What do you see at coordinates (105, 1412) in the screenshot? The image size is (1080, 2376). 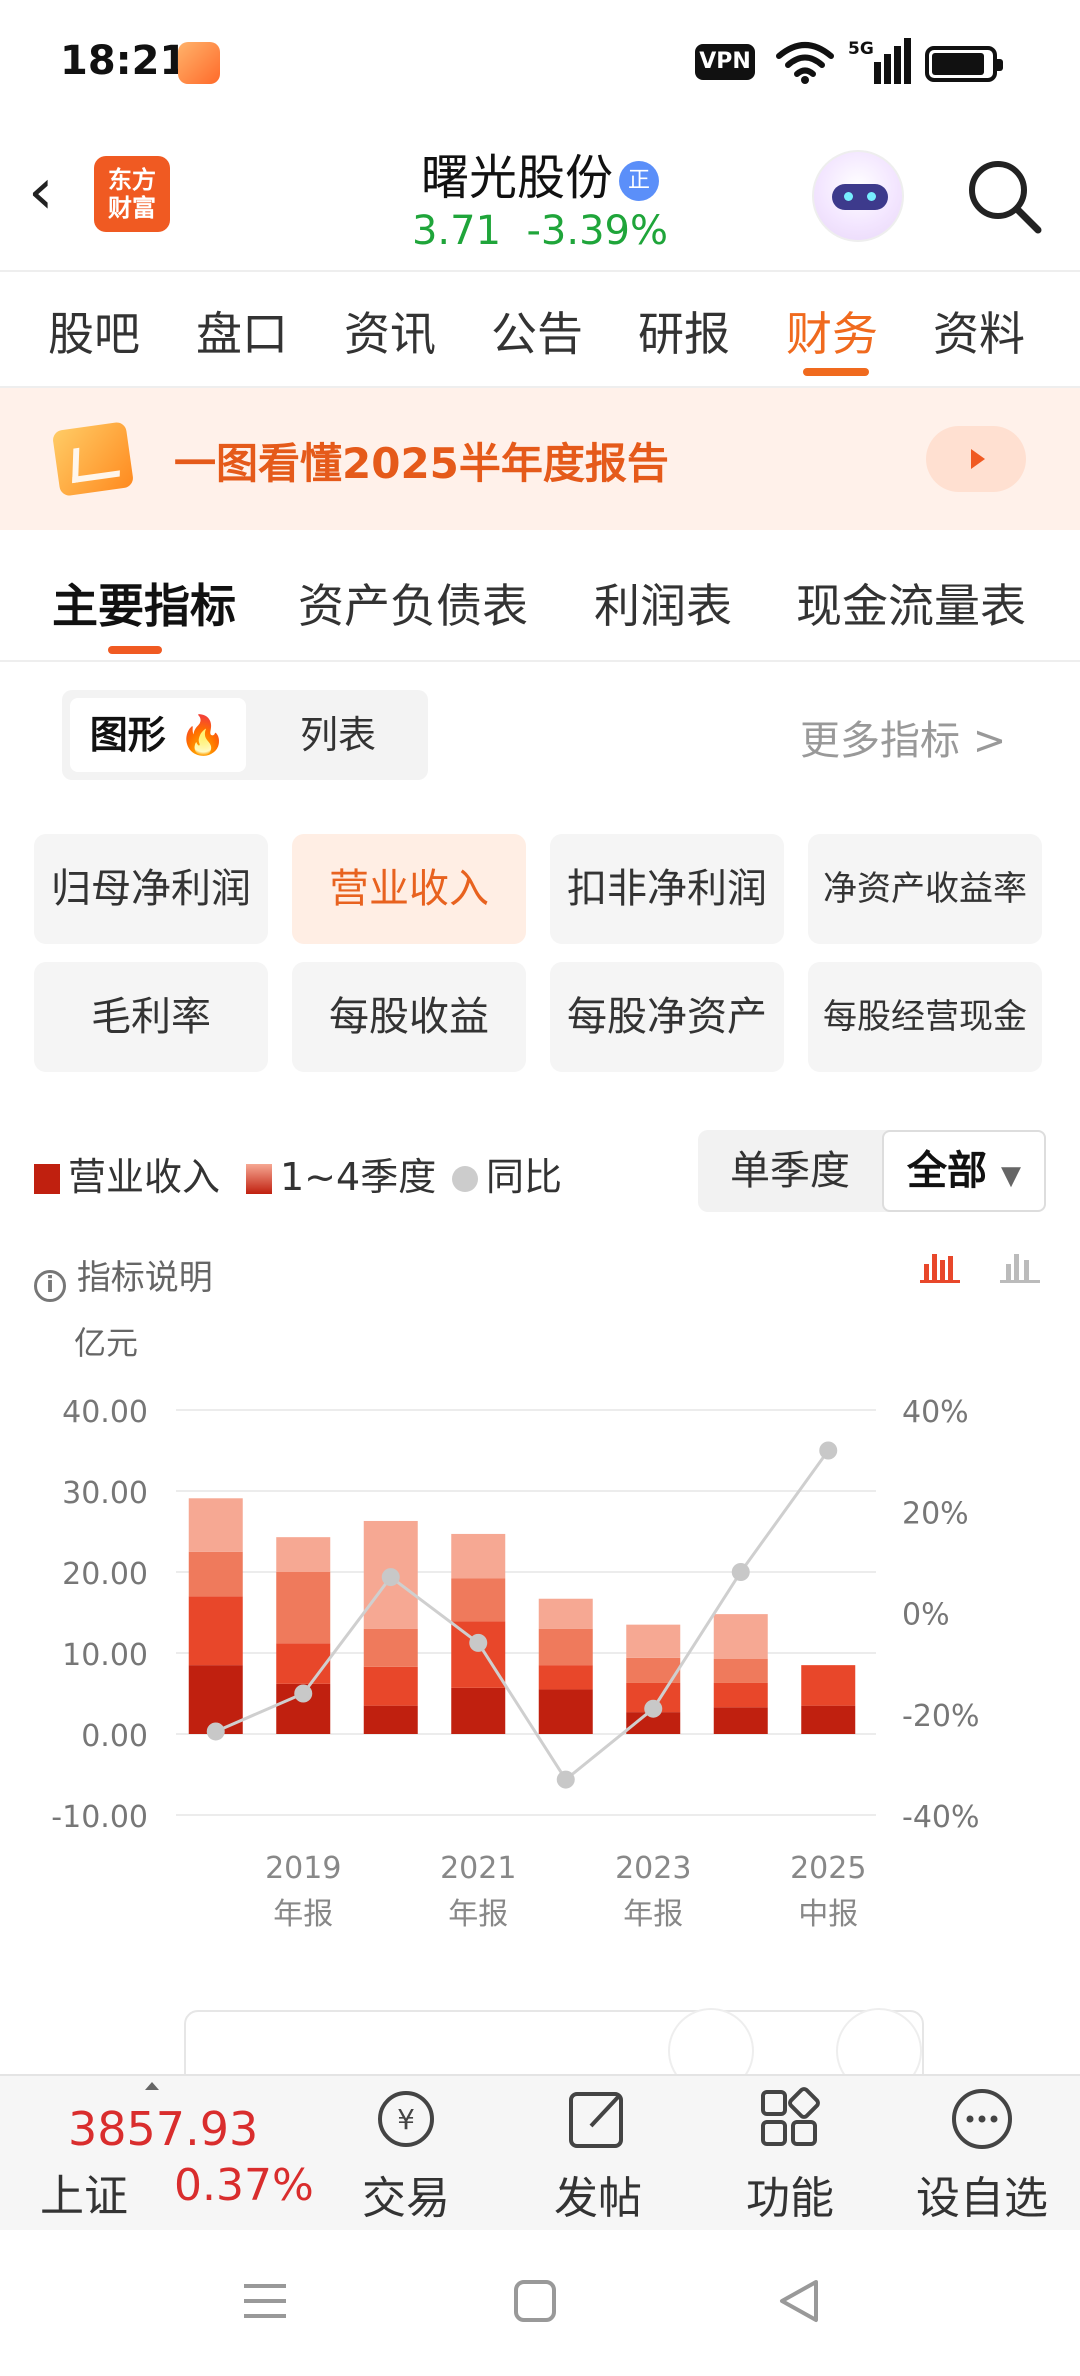 I see `y-left-tick-label: 40.00` at bounding box center [105, 1412].